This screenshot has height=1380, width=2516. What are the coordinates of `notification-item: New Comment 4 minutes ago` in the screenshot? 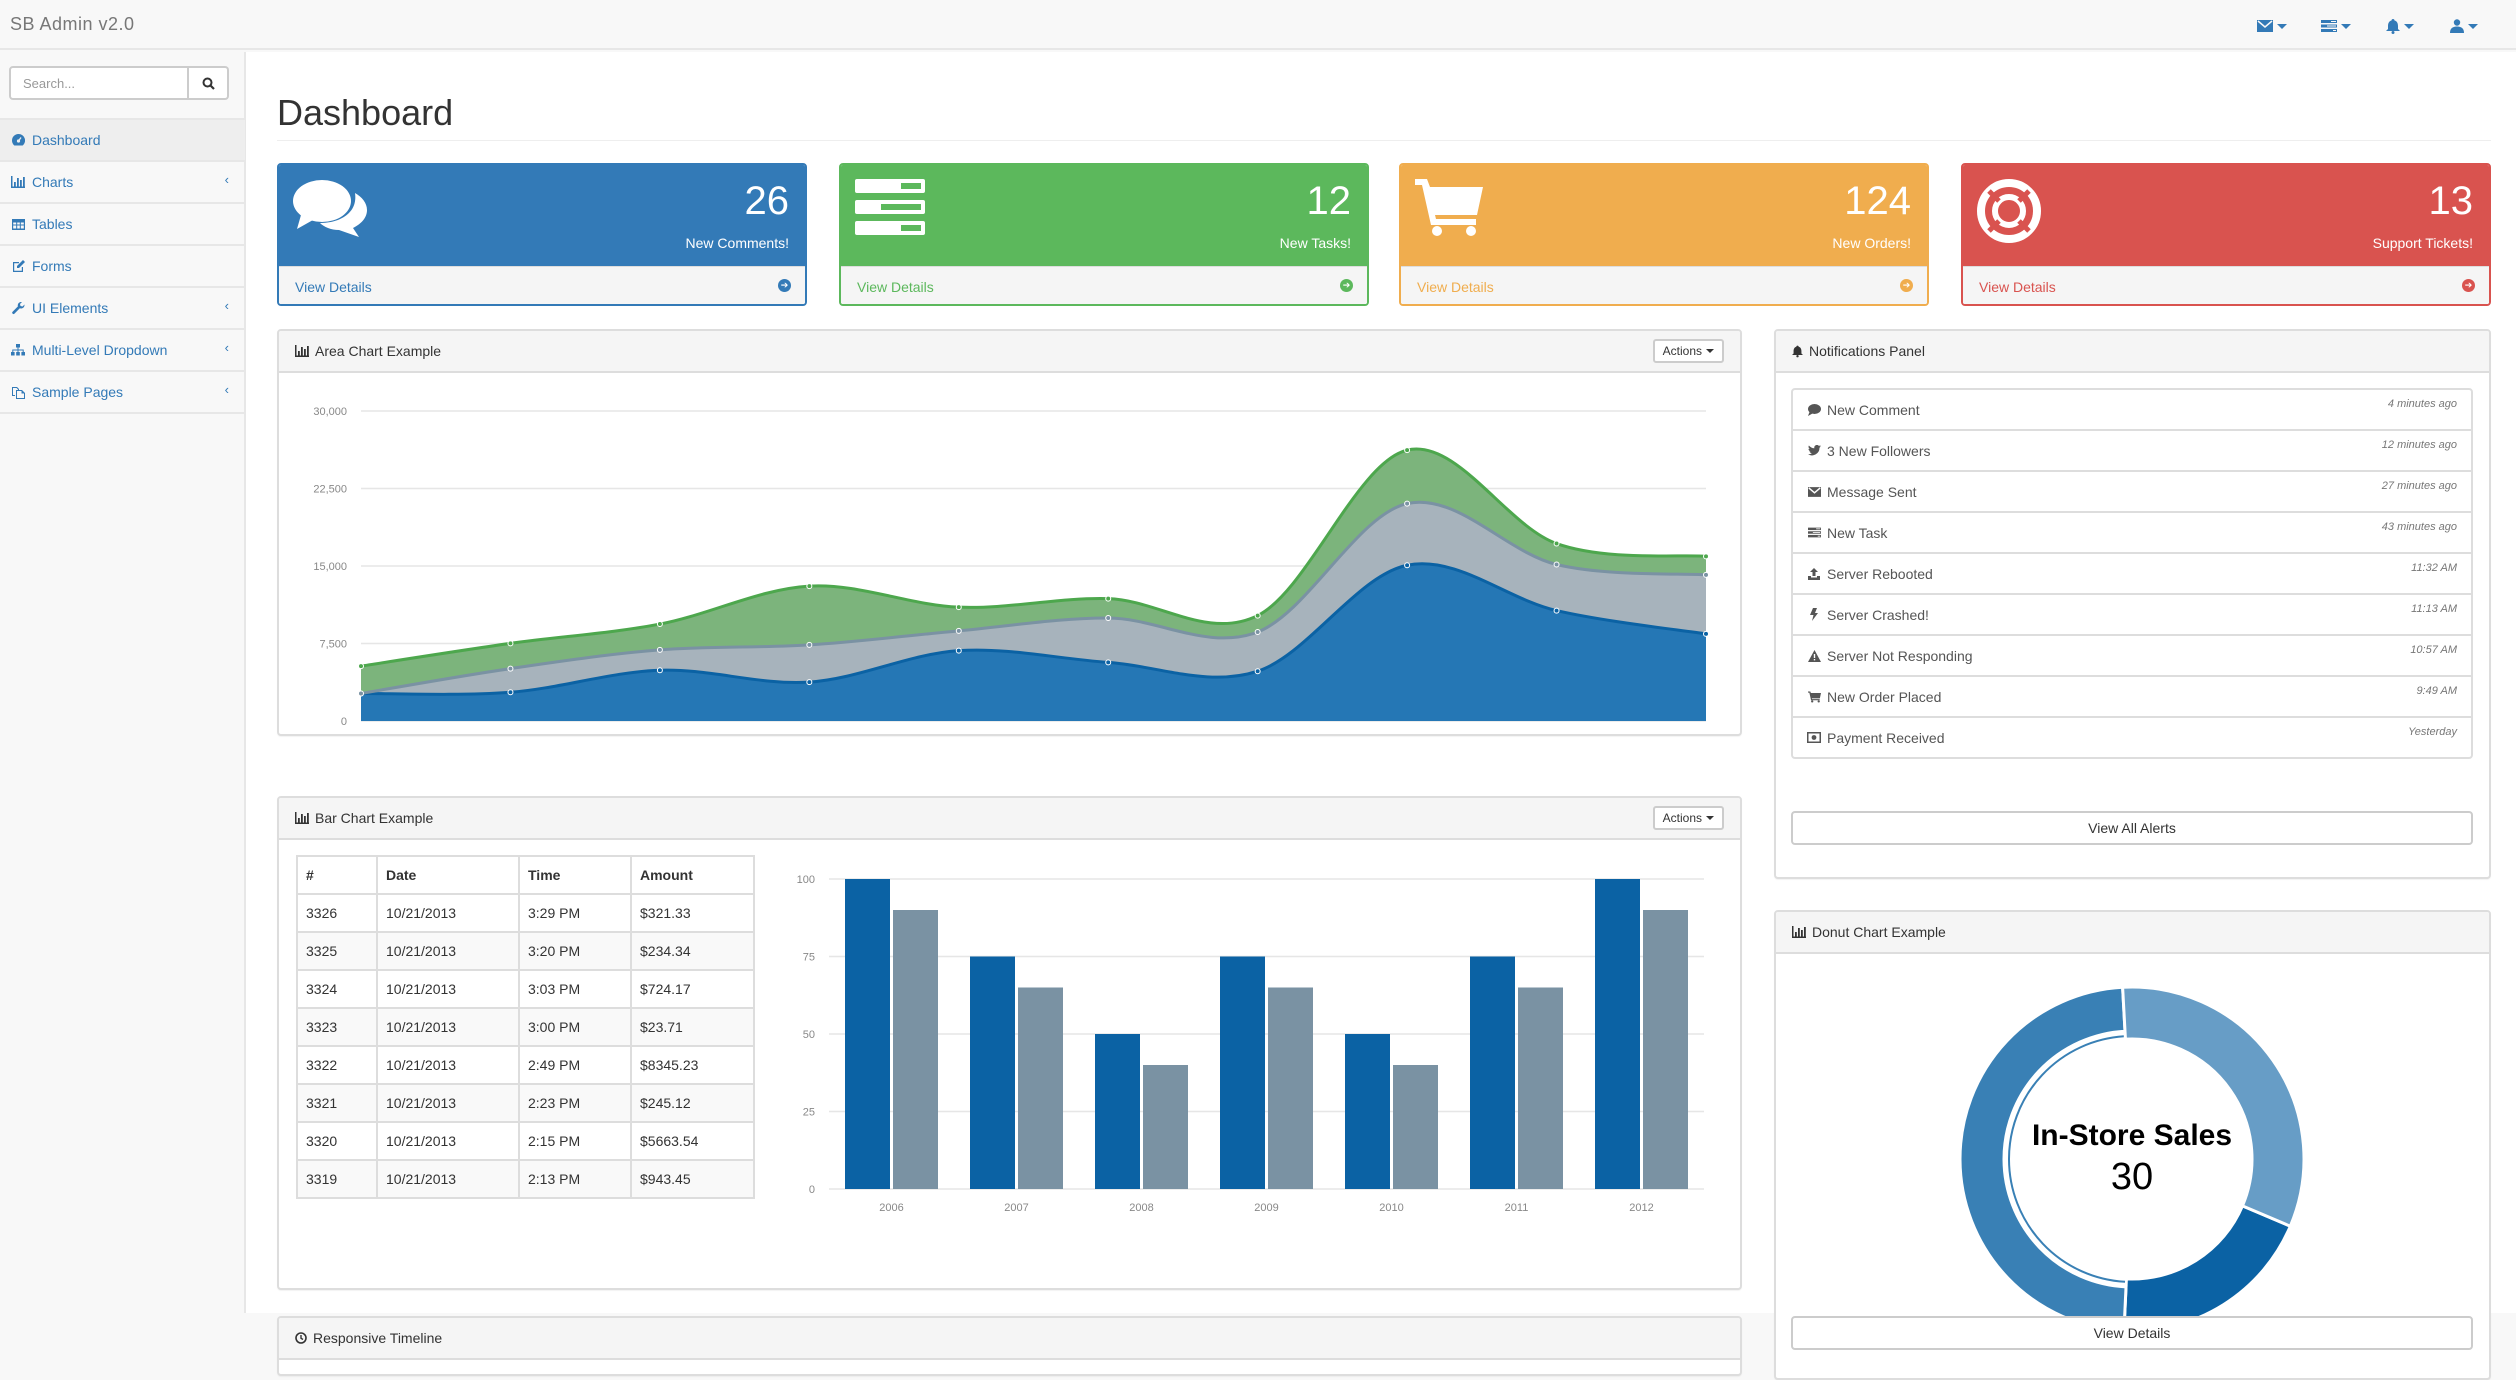 It's located at (2132, 409).